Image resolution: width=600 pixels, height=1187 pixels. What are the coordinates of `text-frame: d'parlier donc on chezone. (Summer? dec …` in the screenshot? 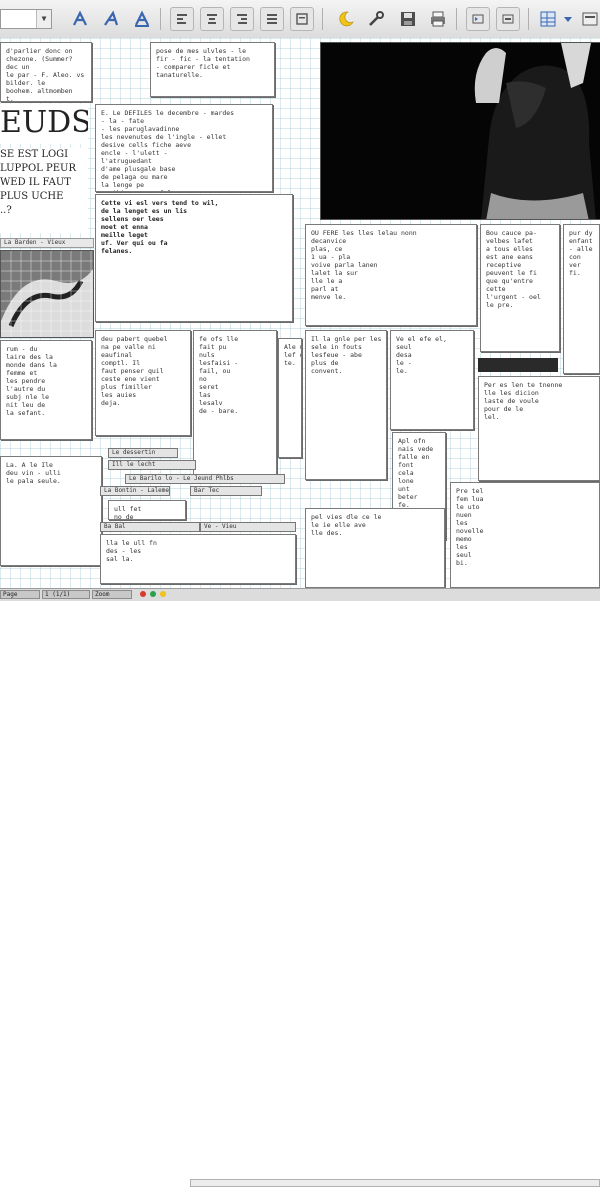 It's located at (46, 72).